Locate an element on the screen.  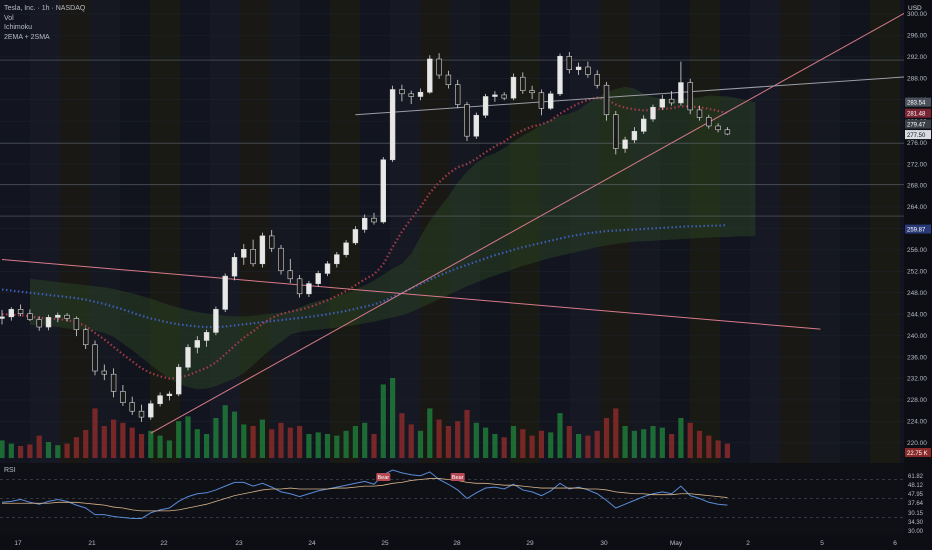
price-tag: 281.48 is located at coordinates (916, 115).